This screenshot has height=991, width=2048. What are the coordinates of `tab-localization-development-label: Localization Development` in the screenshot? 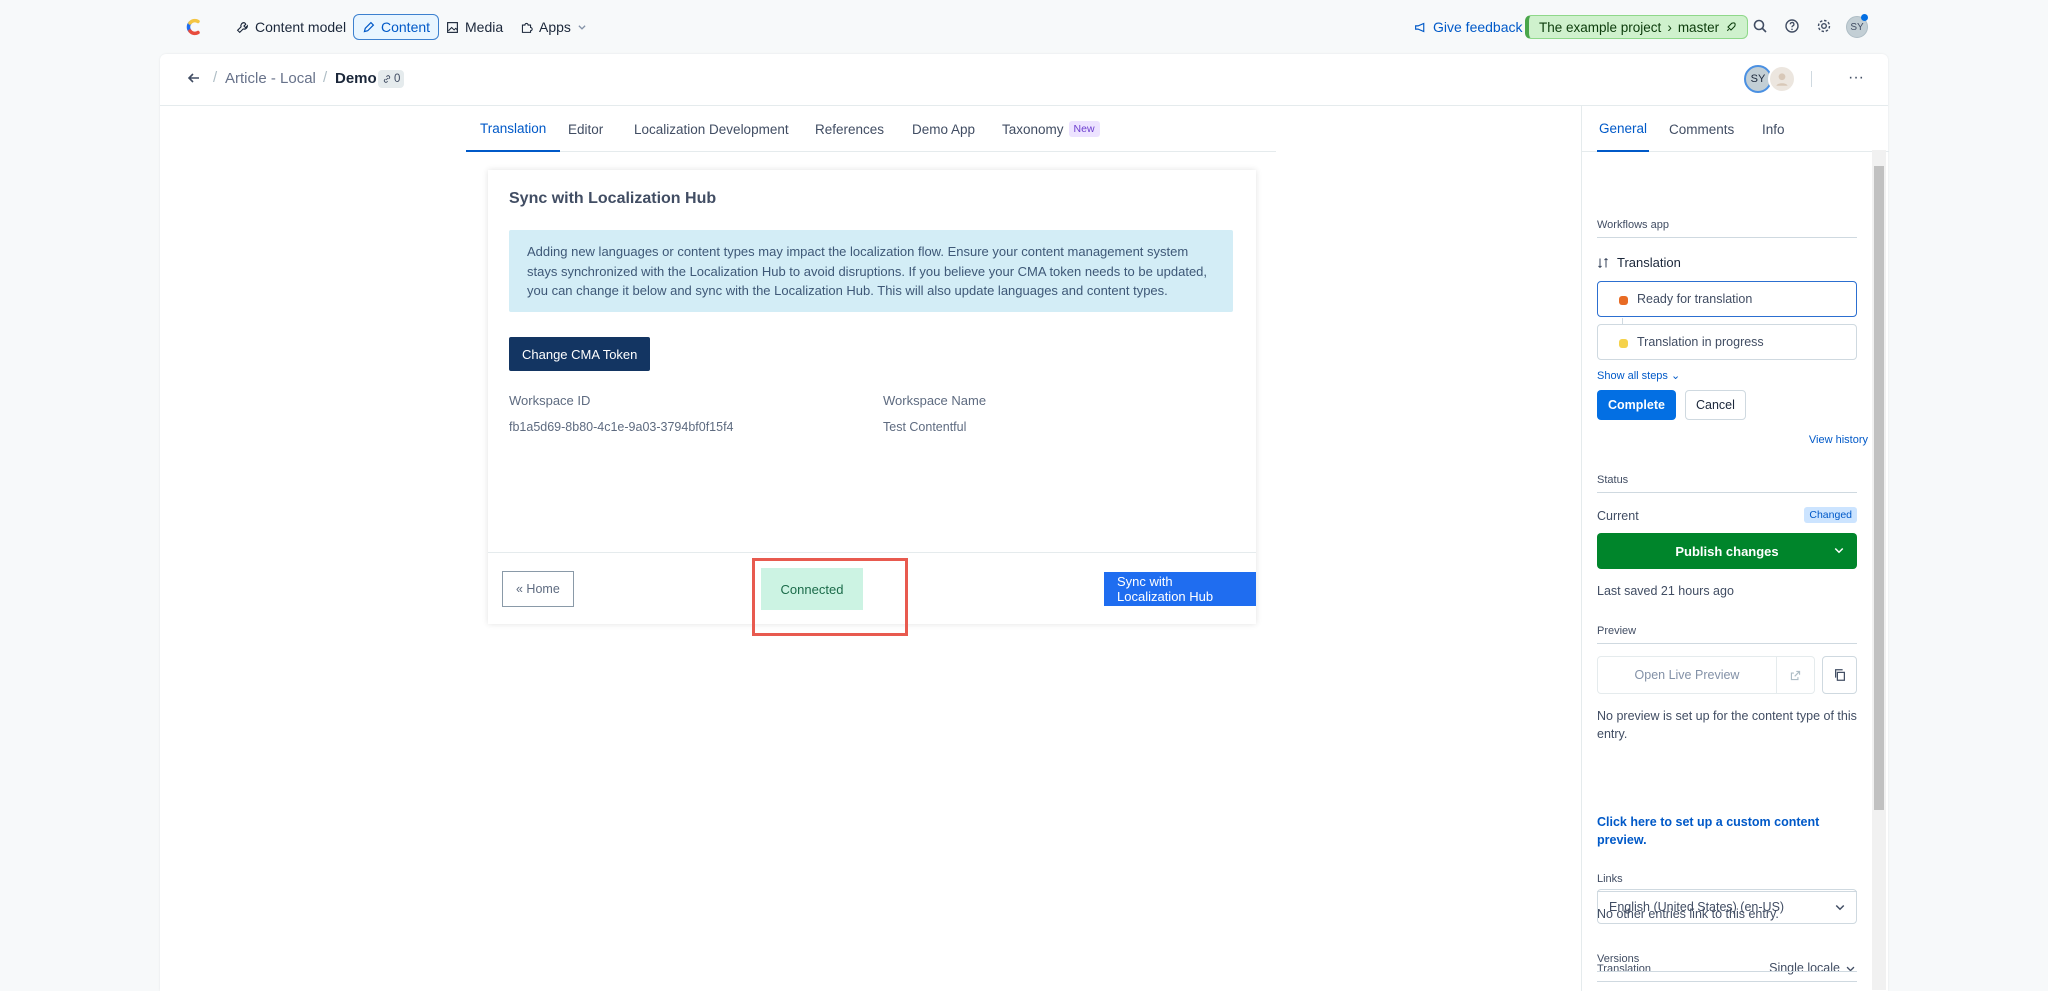 It's located at (711, 129).